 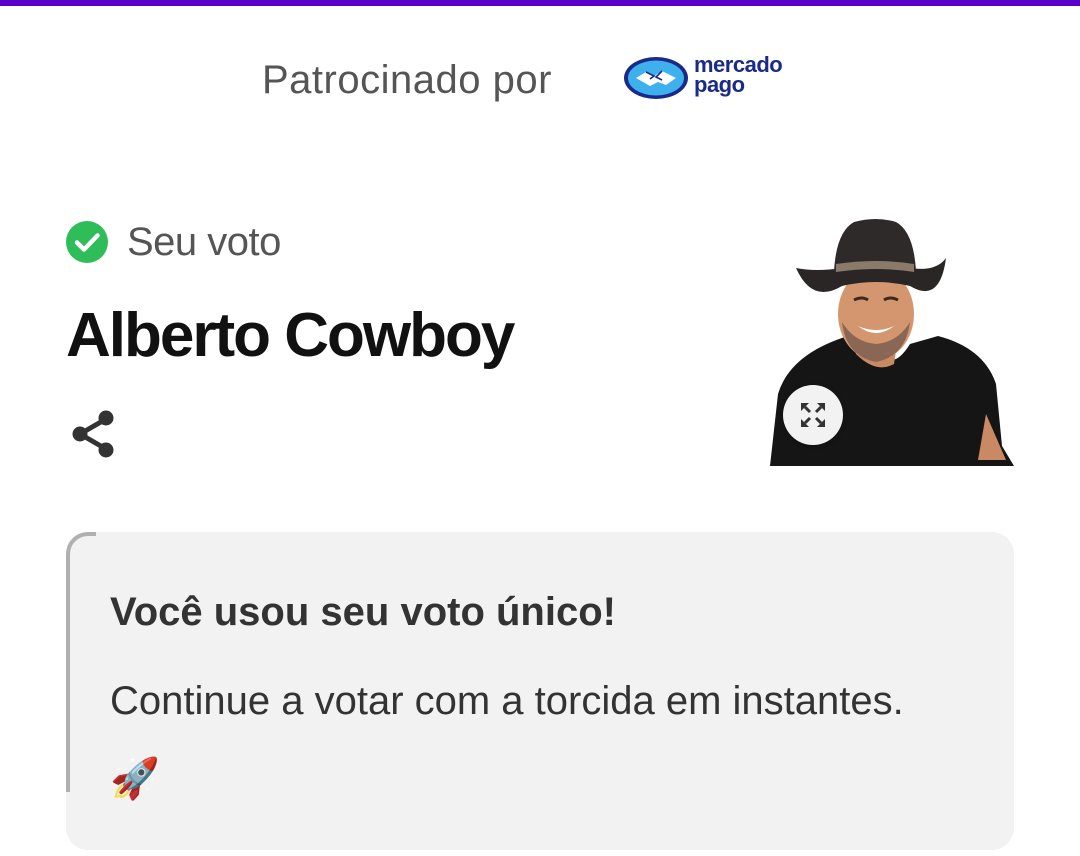 What do you see at coordinates (540, 3) in the screenshot?
I see `top-accent-bar` at bounding box center [540, 3].